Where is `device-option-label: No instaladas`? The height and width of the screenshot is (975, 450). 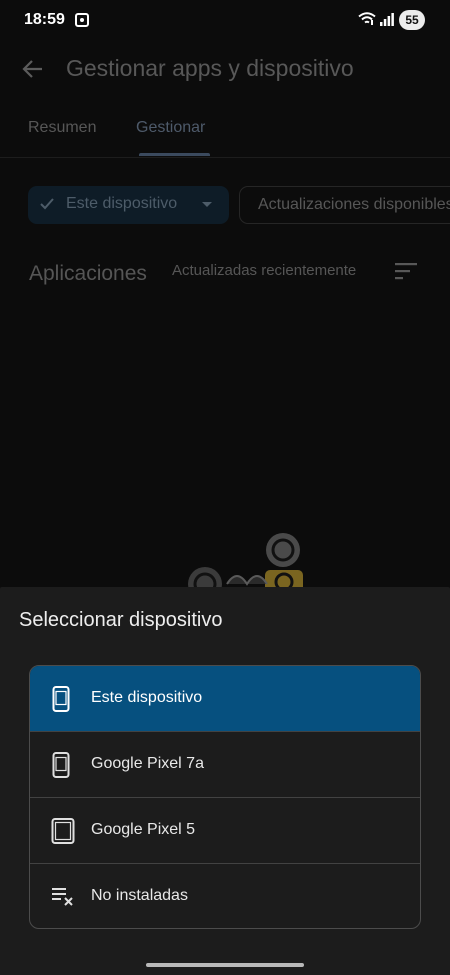
device-option-label: No instaladas is located at coordinates (139, 895).